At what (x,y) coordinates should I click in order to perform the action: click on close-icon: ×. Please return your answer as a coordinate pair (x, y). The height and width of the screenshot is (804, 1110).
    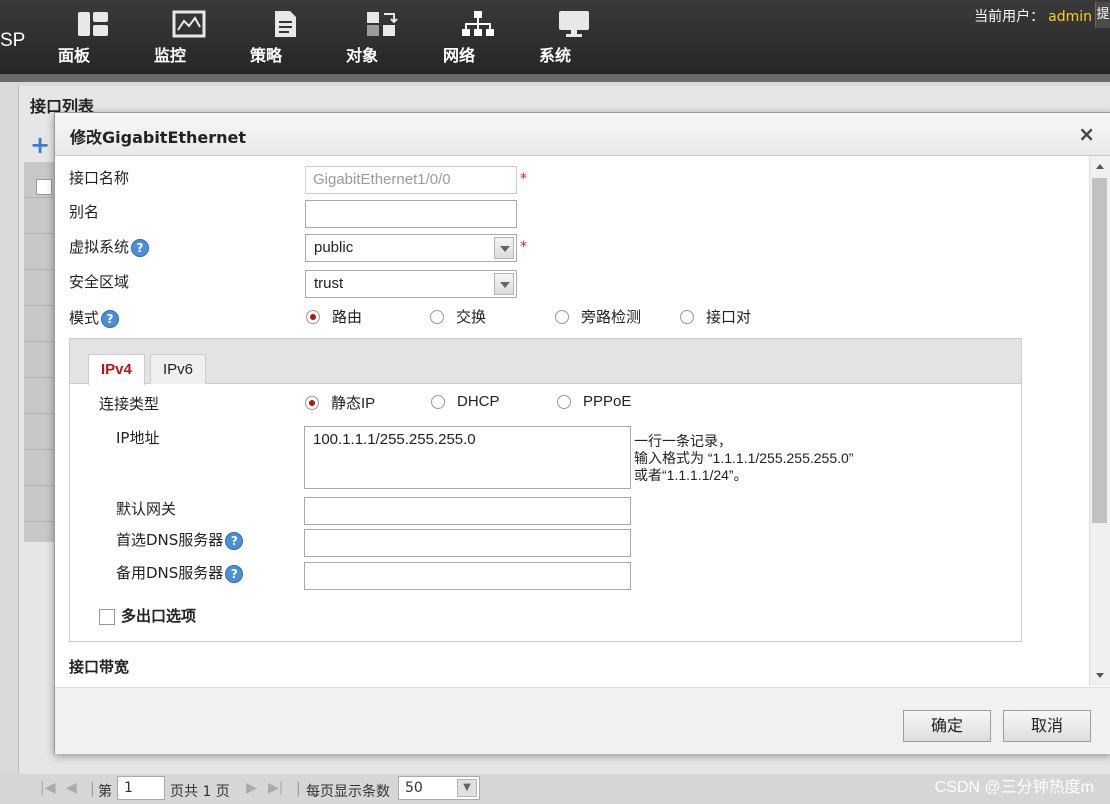
    Looking at the image, I should click on (1086, 134).